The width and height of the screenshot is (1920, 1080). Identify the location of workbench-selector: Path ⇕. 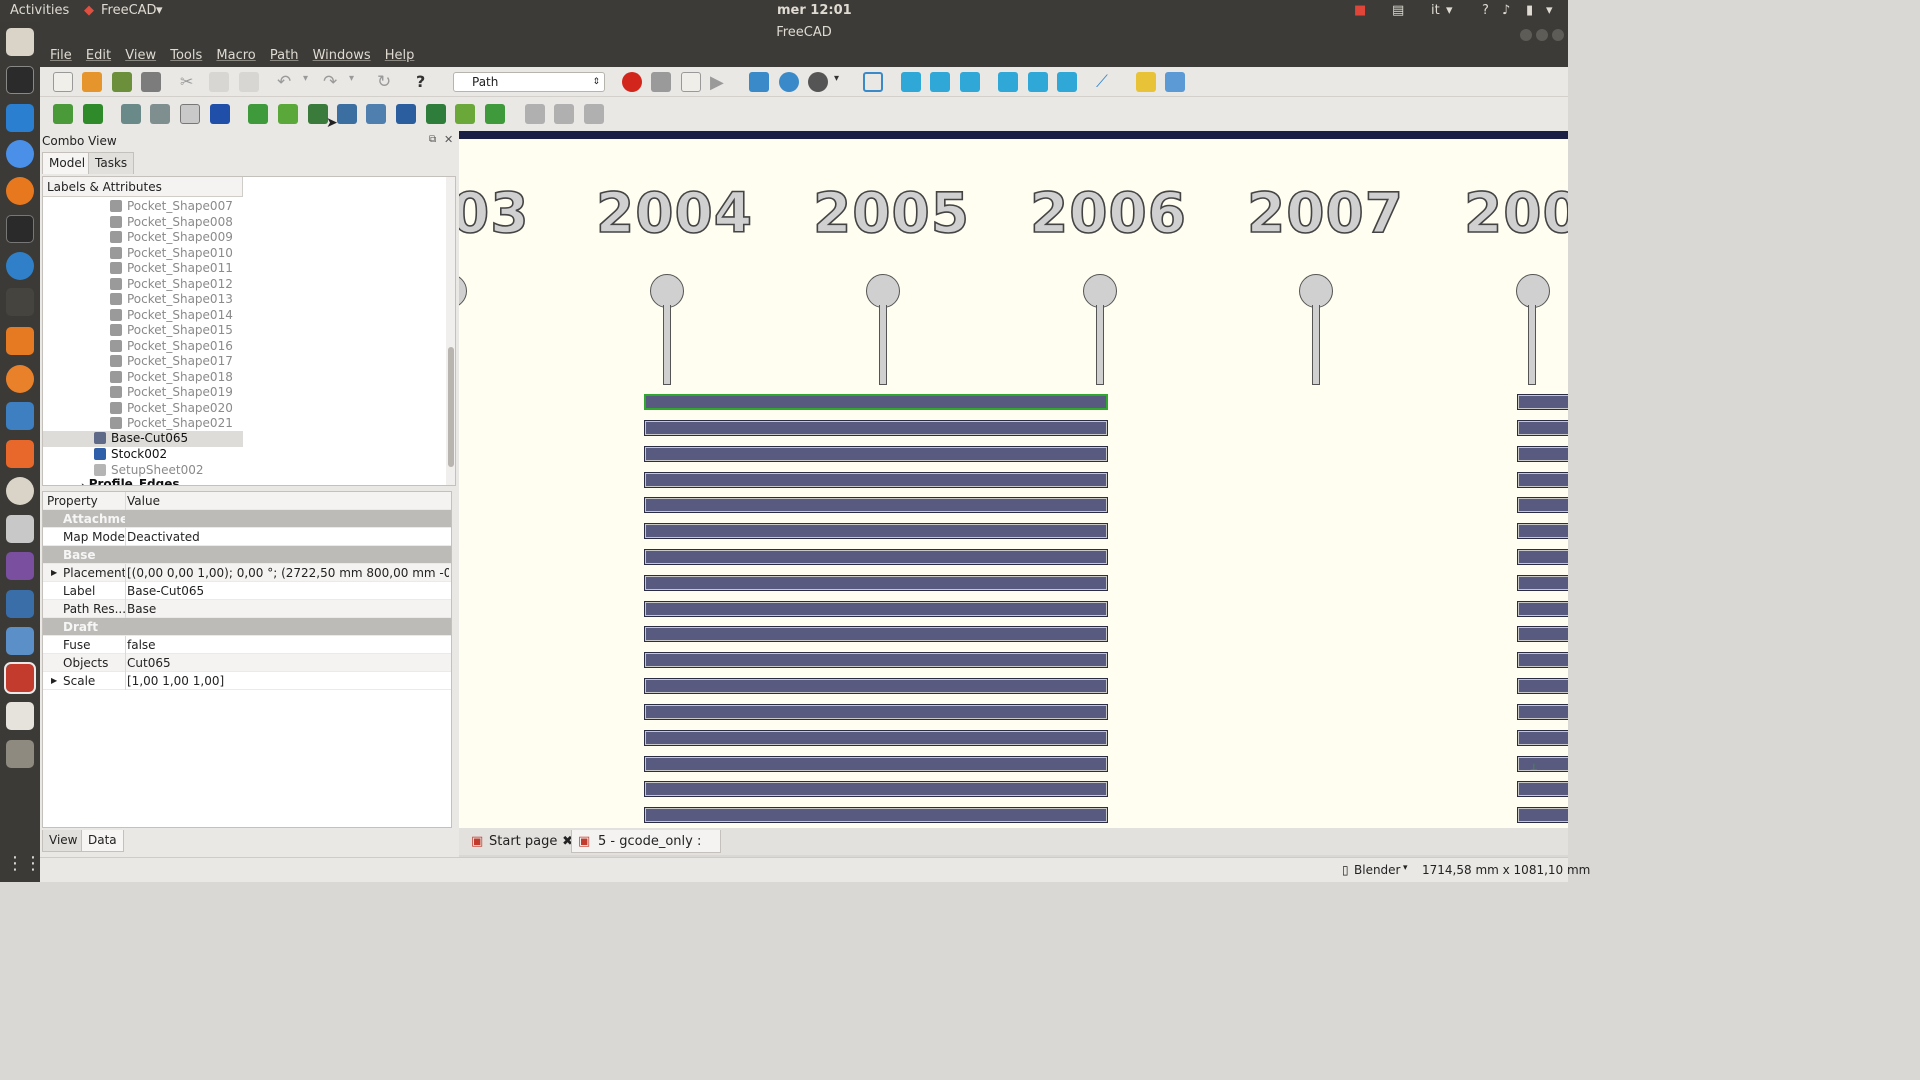
(529, 82).